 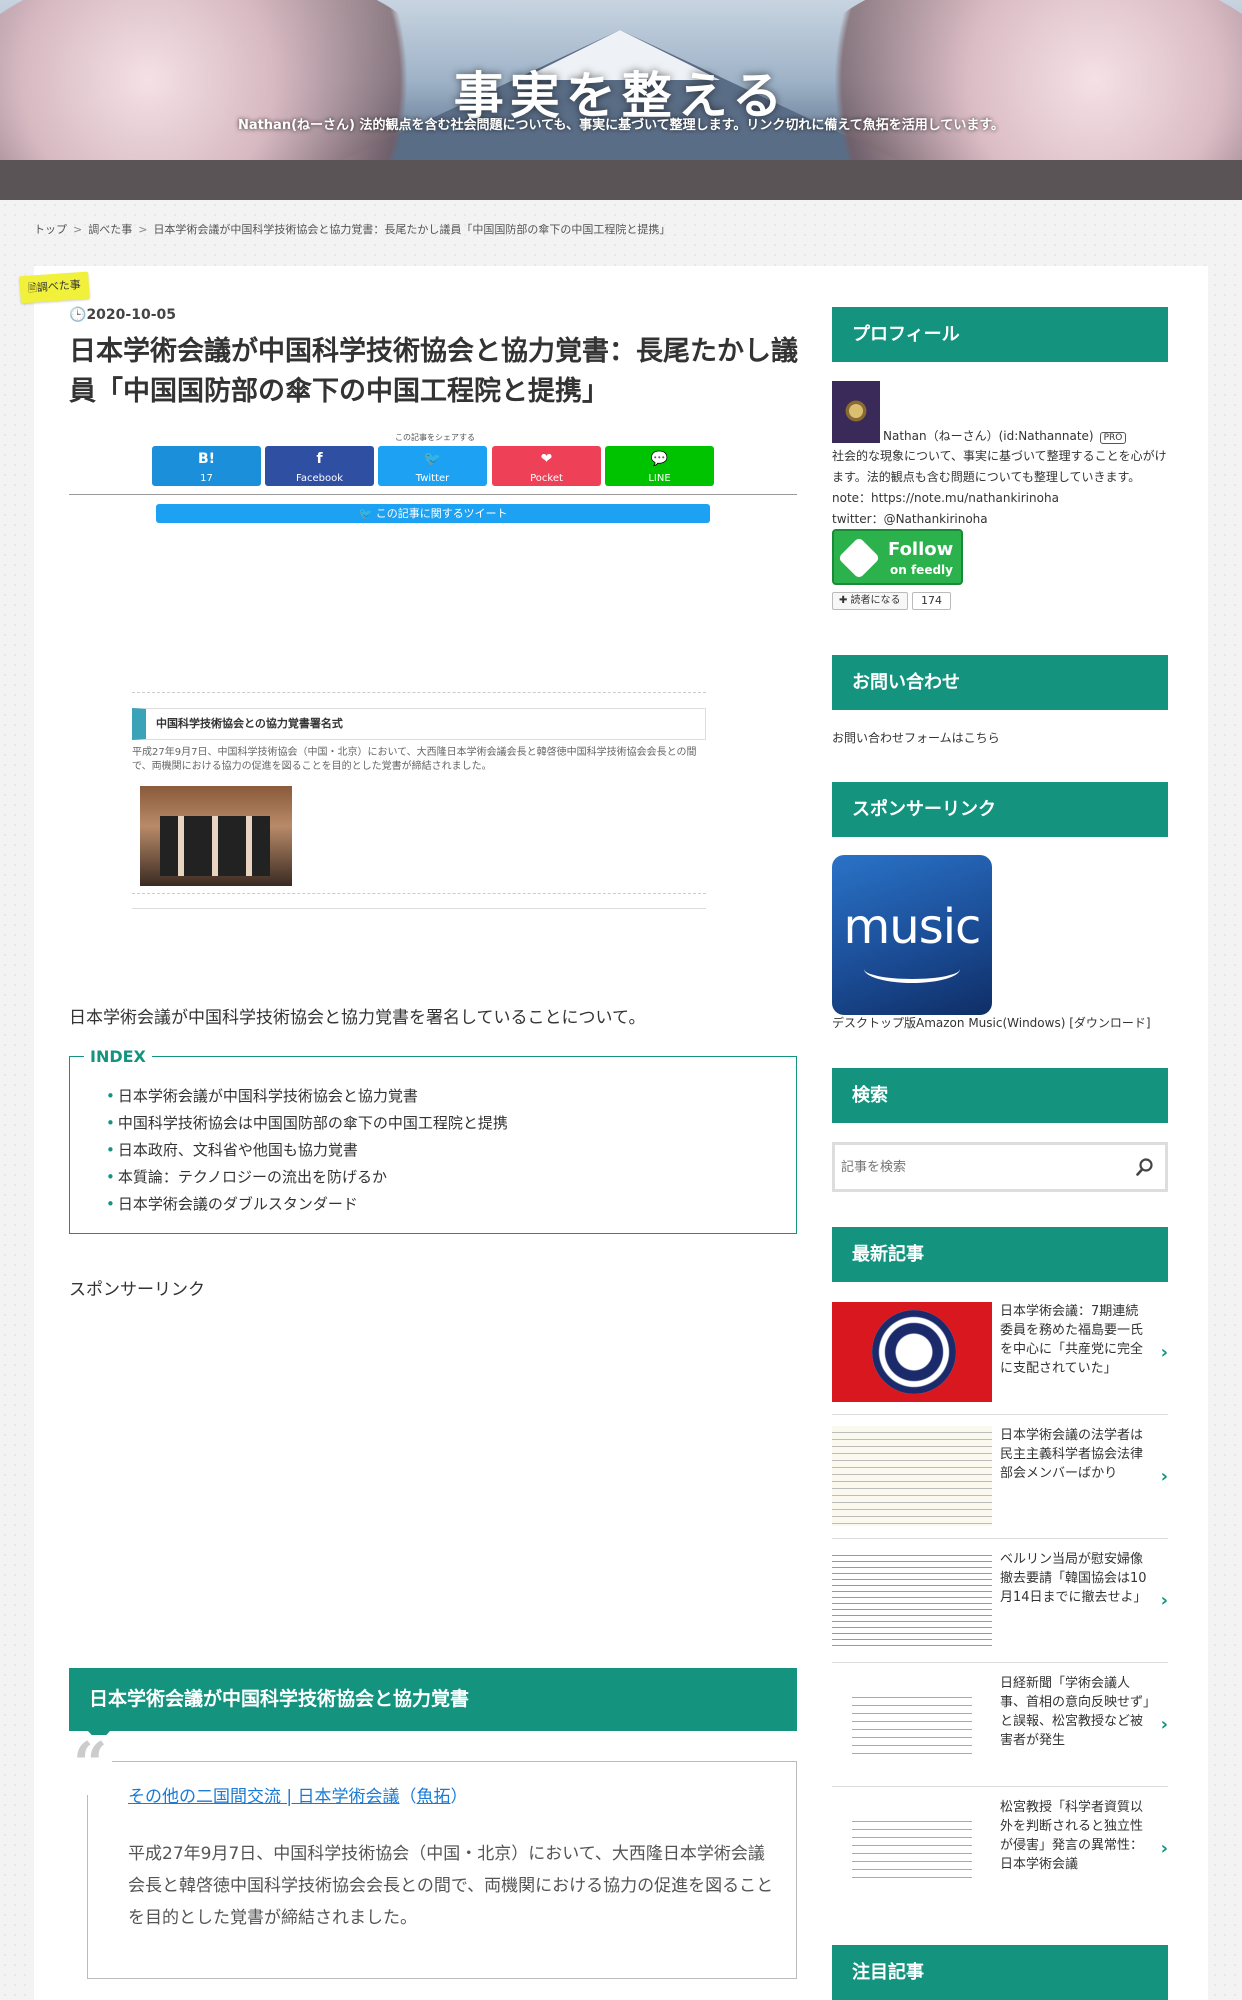 I want to click on line-icon: 💬, so click(x=659, y=459).